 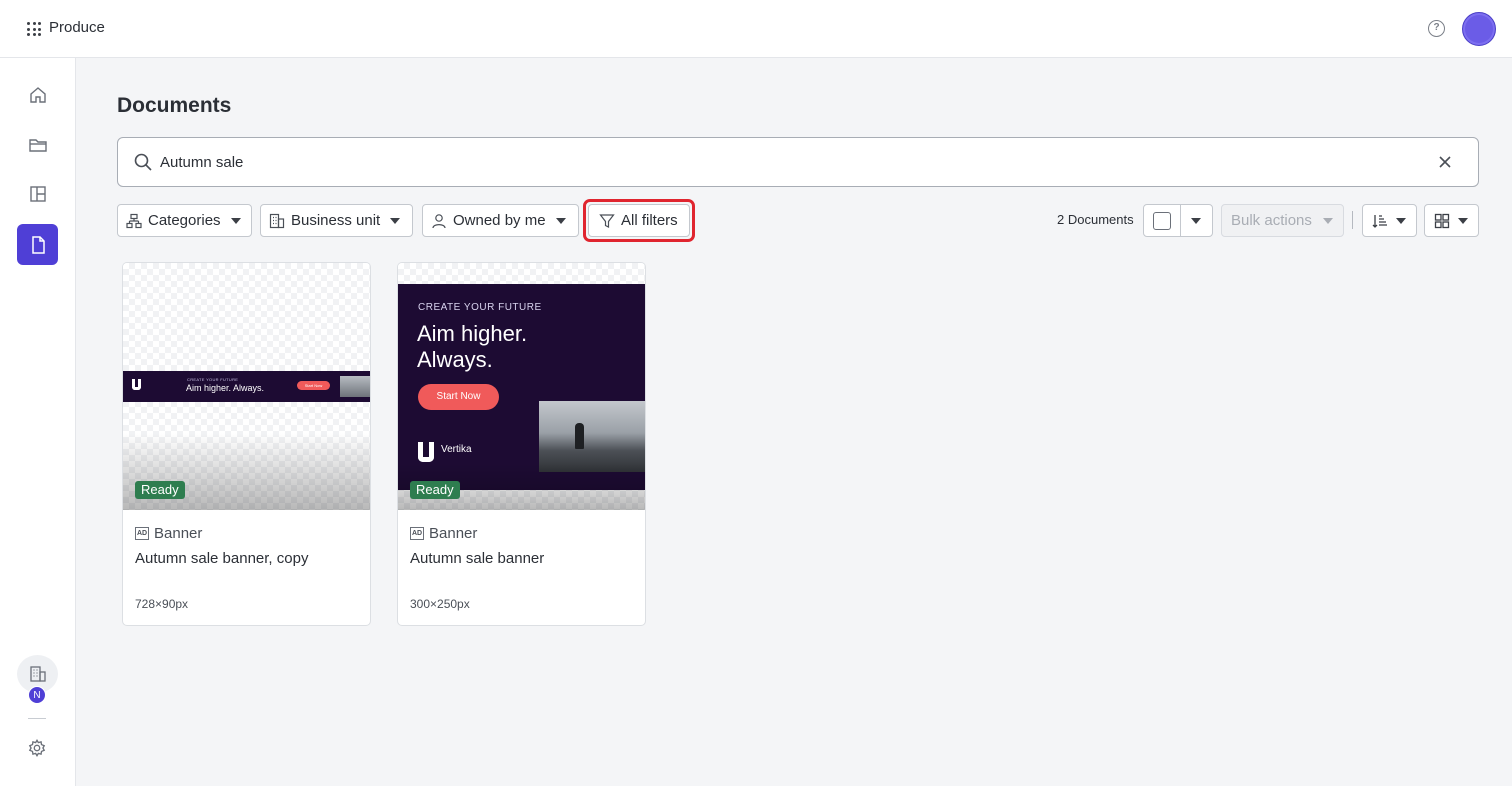 I want to click on bulk-actions-button: Bulk actions, so click(x=1282, y=220).